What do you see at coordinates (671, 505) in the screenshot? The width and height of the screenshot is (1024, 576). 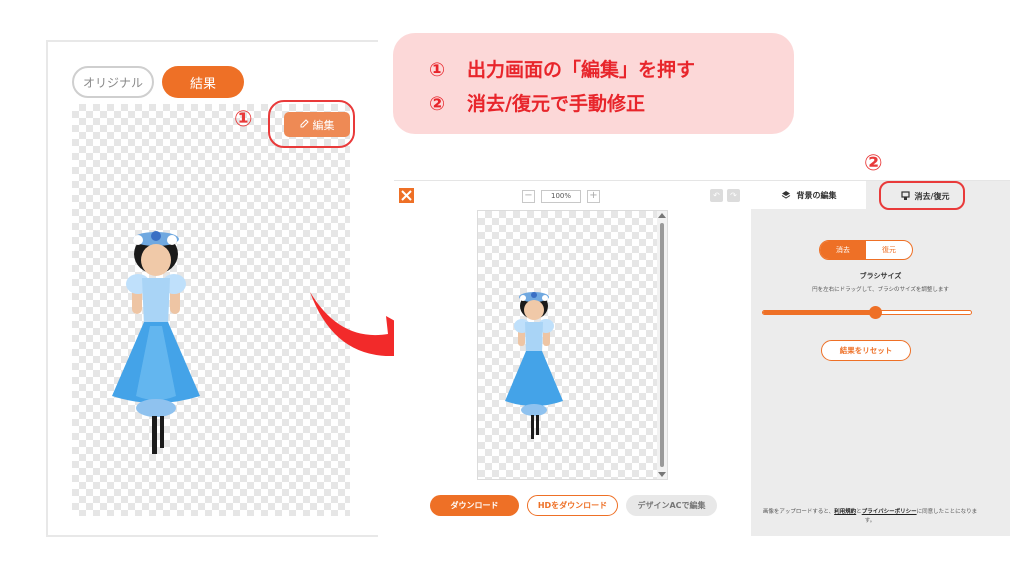 I see `design-ac-edit-button: デザインACで編集` at bounding box center [671, 505].